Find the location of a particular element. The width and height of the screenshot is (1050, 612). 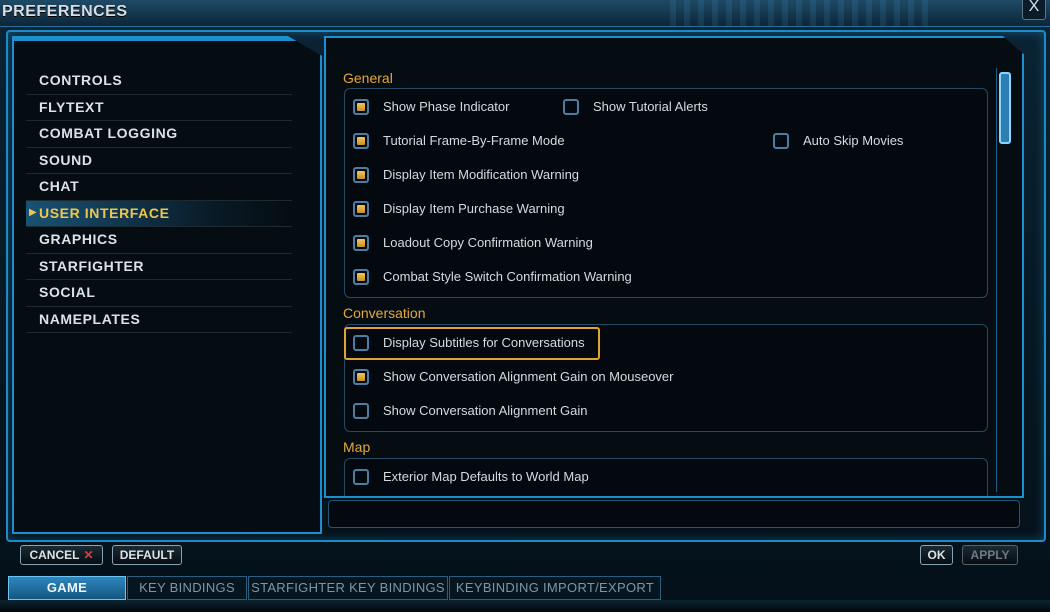

sidebar-item-label: CHAT is located at coordinates (59, 186).